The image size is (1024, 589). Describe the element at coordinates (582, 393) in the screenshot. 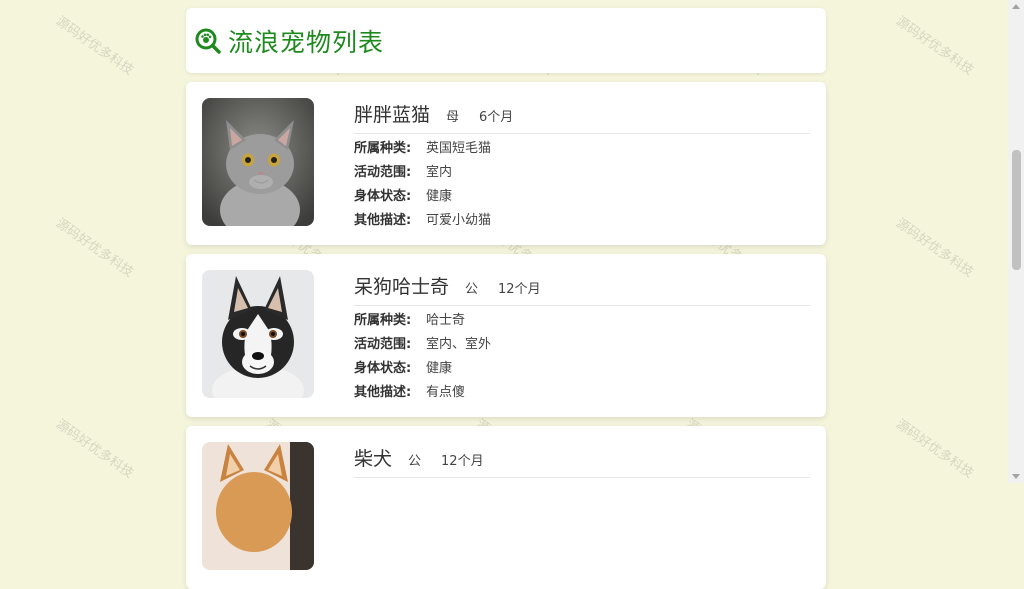

I see `desc-row: 其他描述: 有点傻` at that location.